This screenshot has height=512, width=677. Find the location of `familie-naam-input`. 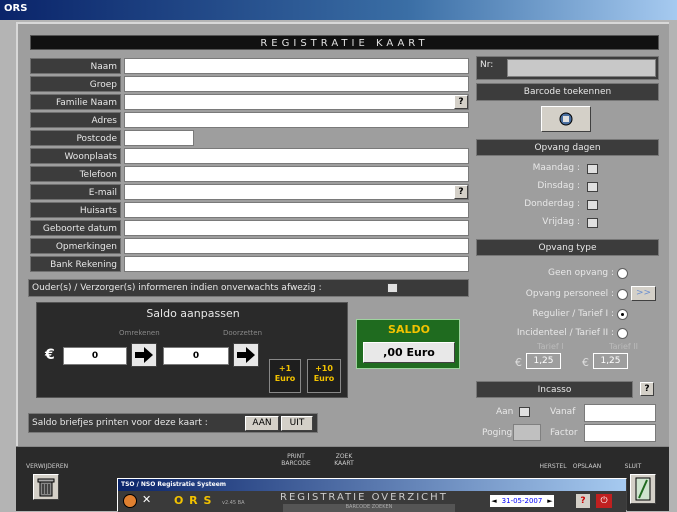

familie-naam-input is located at coordinates (296, 102).